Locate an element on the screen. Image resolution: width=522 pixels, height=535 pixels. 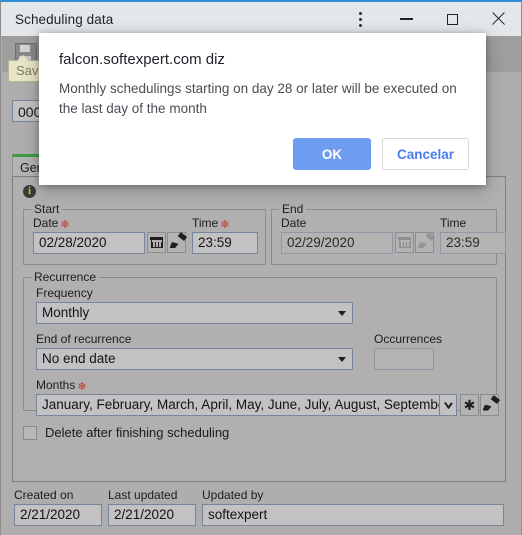
dialog-ok-button: OK is located at coordinates (331, 154).